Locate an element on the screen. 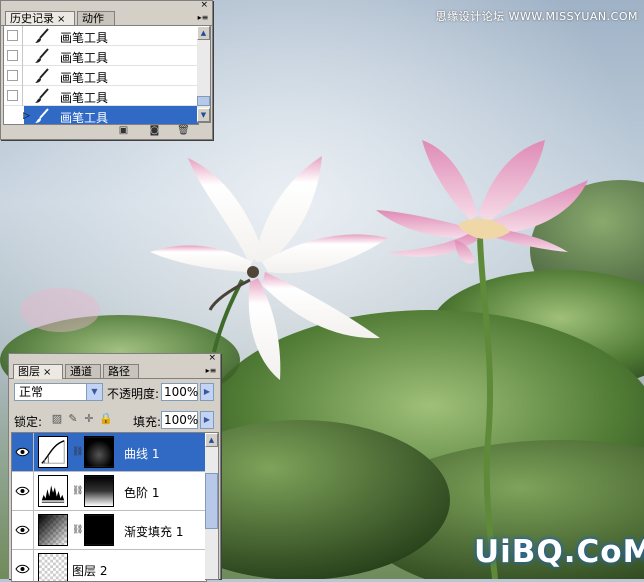 The height and width of the screenshot is (582, 644). scroll-down-icon: ▼ is located at coordinates (203, 115).